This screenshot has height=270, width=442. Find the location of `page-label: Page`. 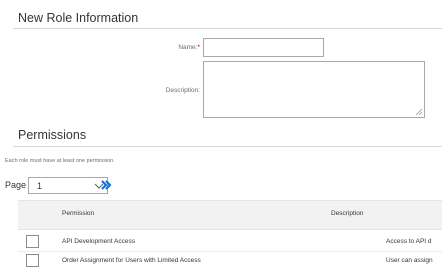

page-label: Page is located at coordinates (16, 185).